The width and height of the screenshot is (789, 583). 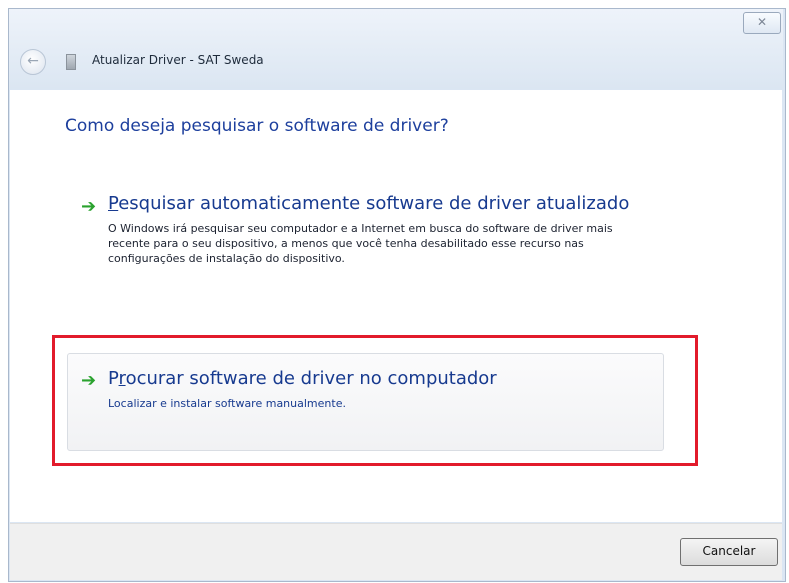 I want to click on close-button: ✕, so click(x=762, y=23).